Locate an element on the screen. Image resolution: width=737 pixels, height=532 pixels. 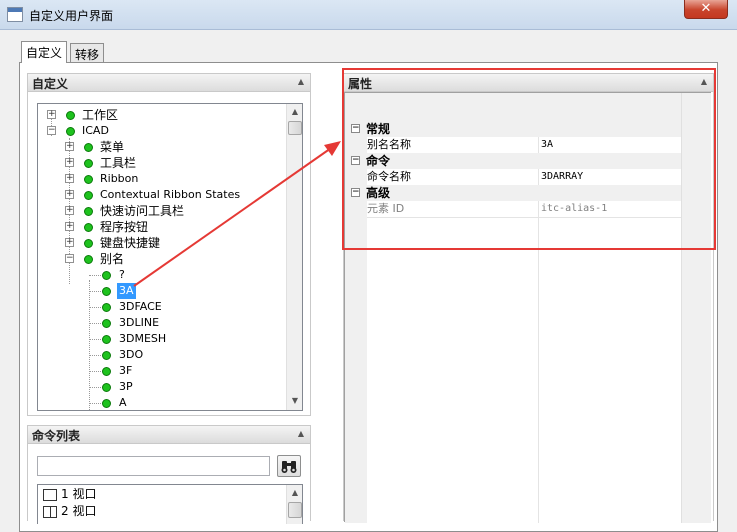
command-list-scrollbar: ▲ is located at coordinates (294, 504).